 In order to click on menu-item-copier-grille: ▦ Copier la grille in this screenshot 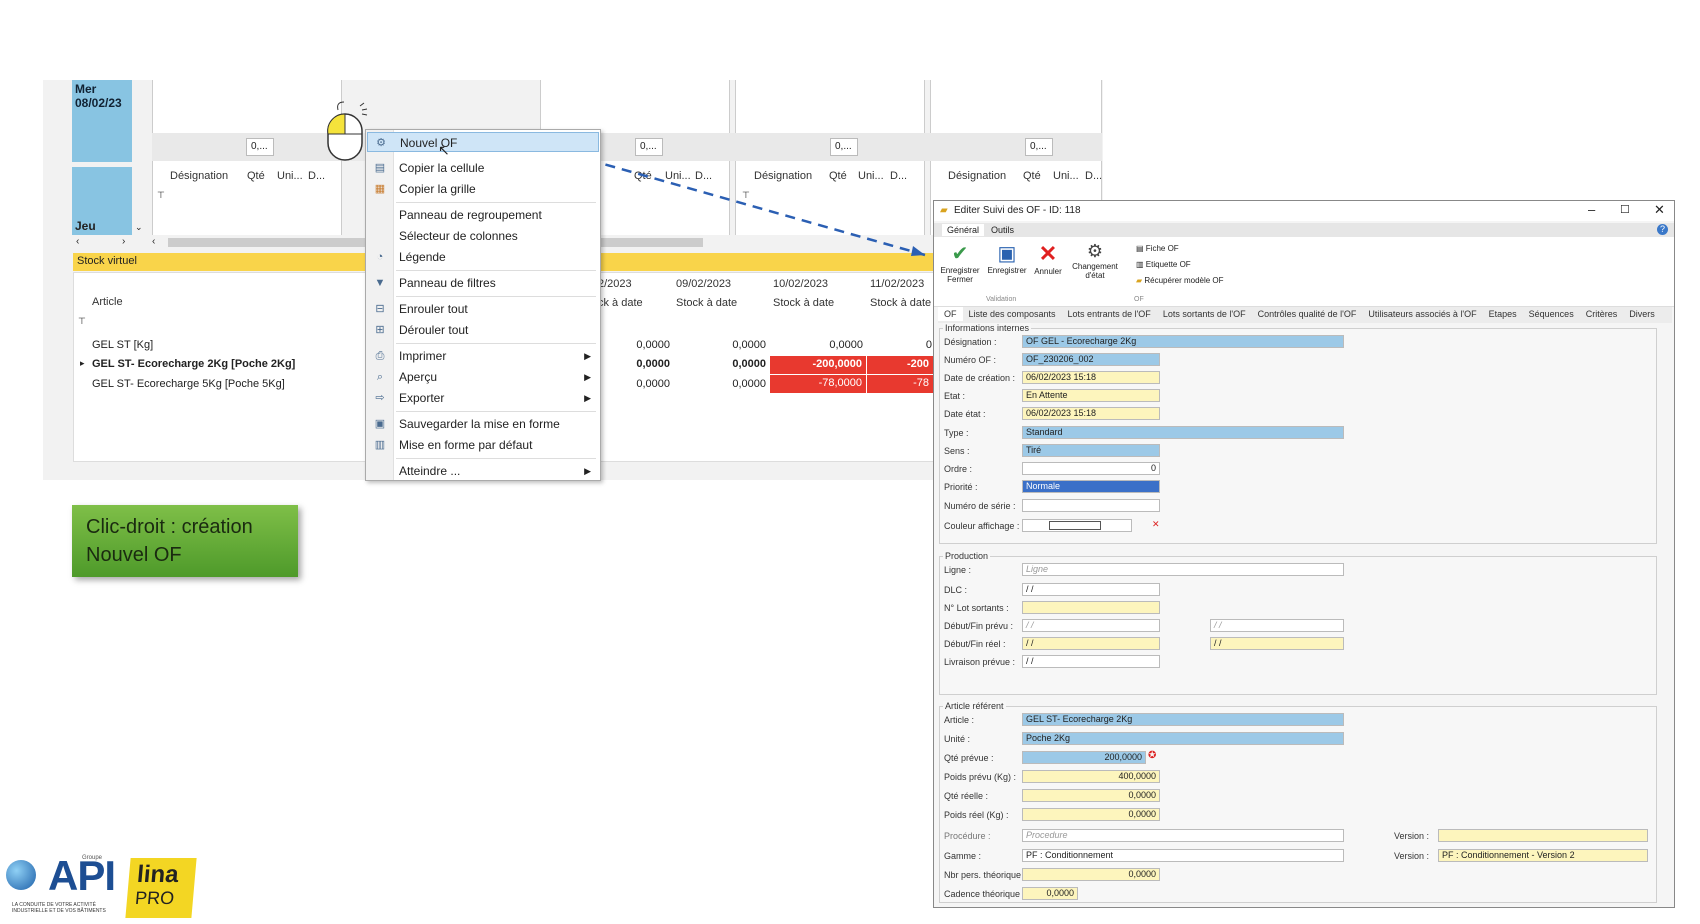, I will do `click(483, 189)`.